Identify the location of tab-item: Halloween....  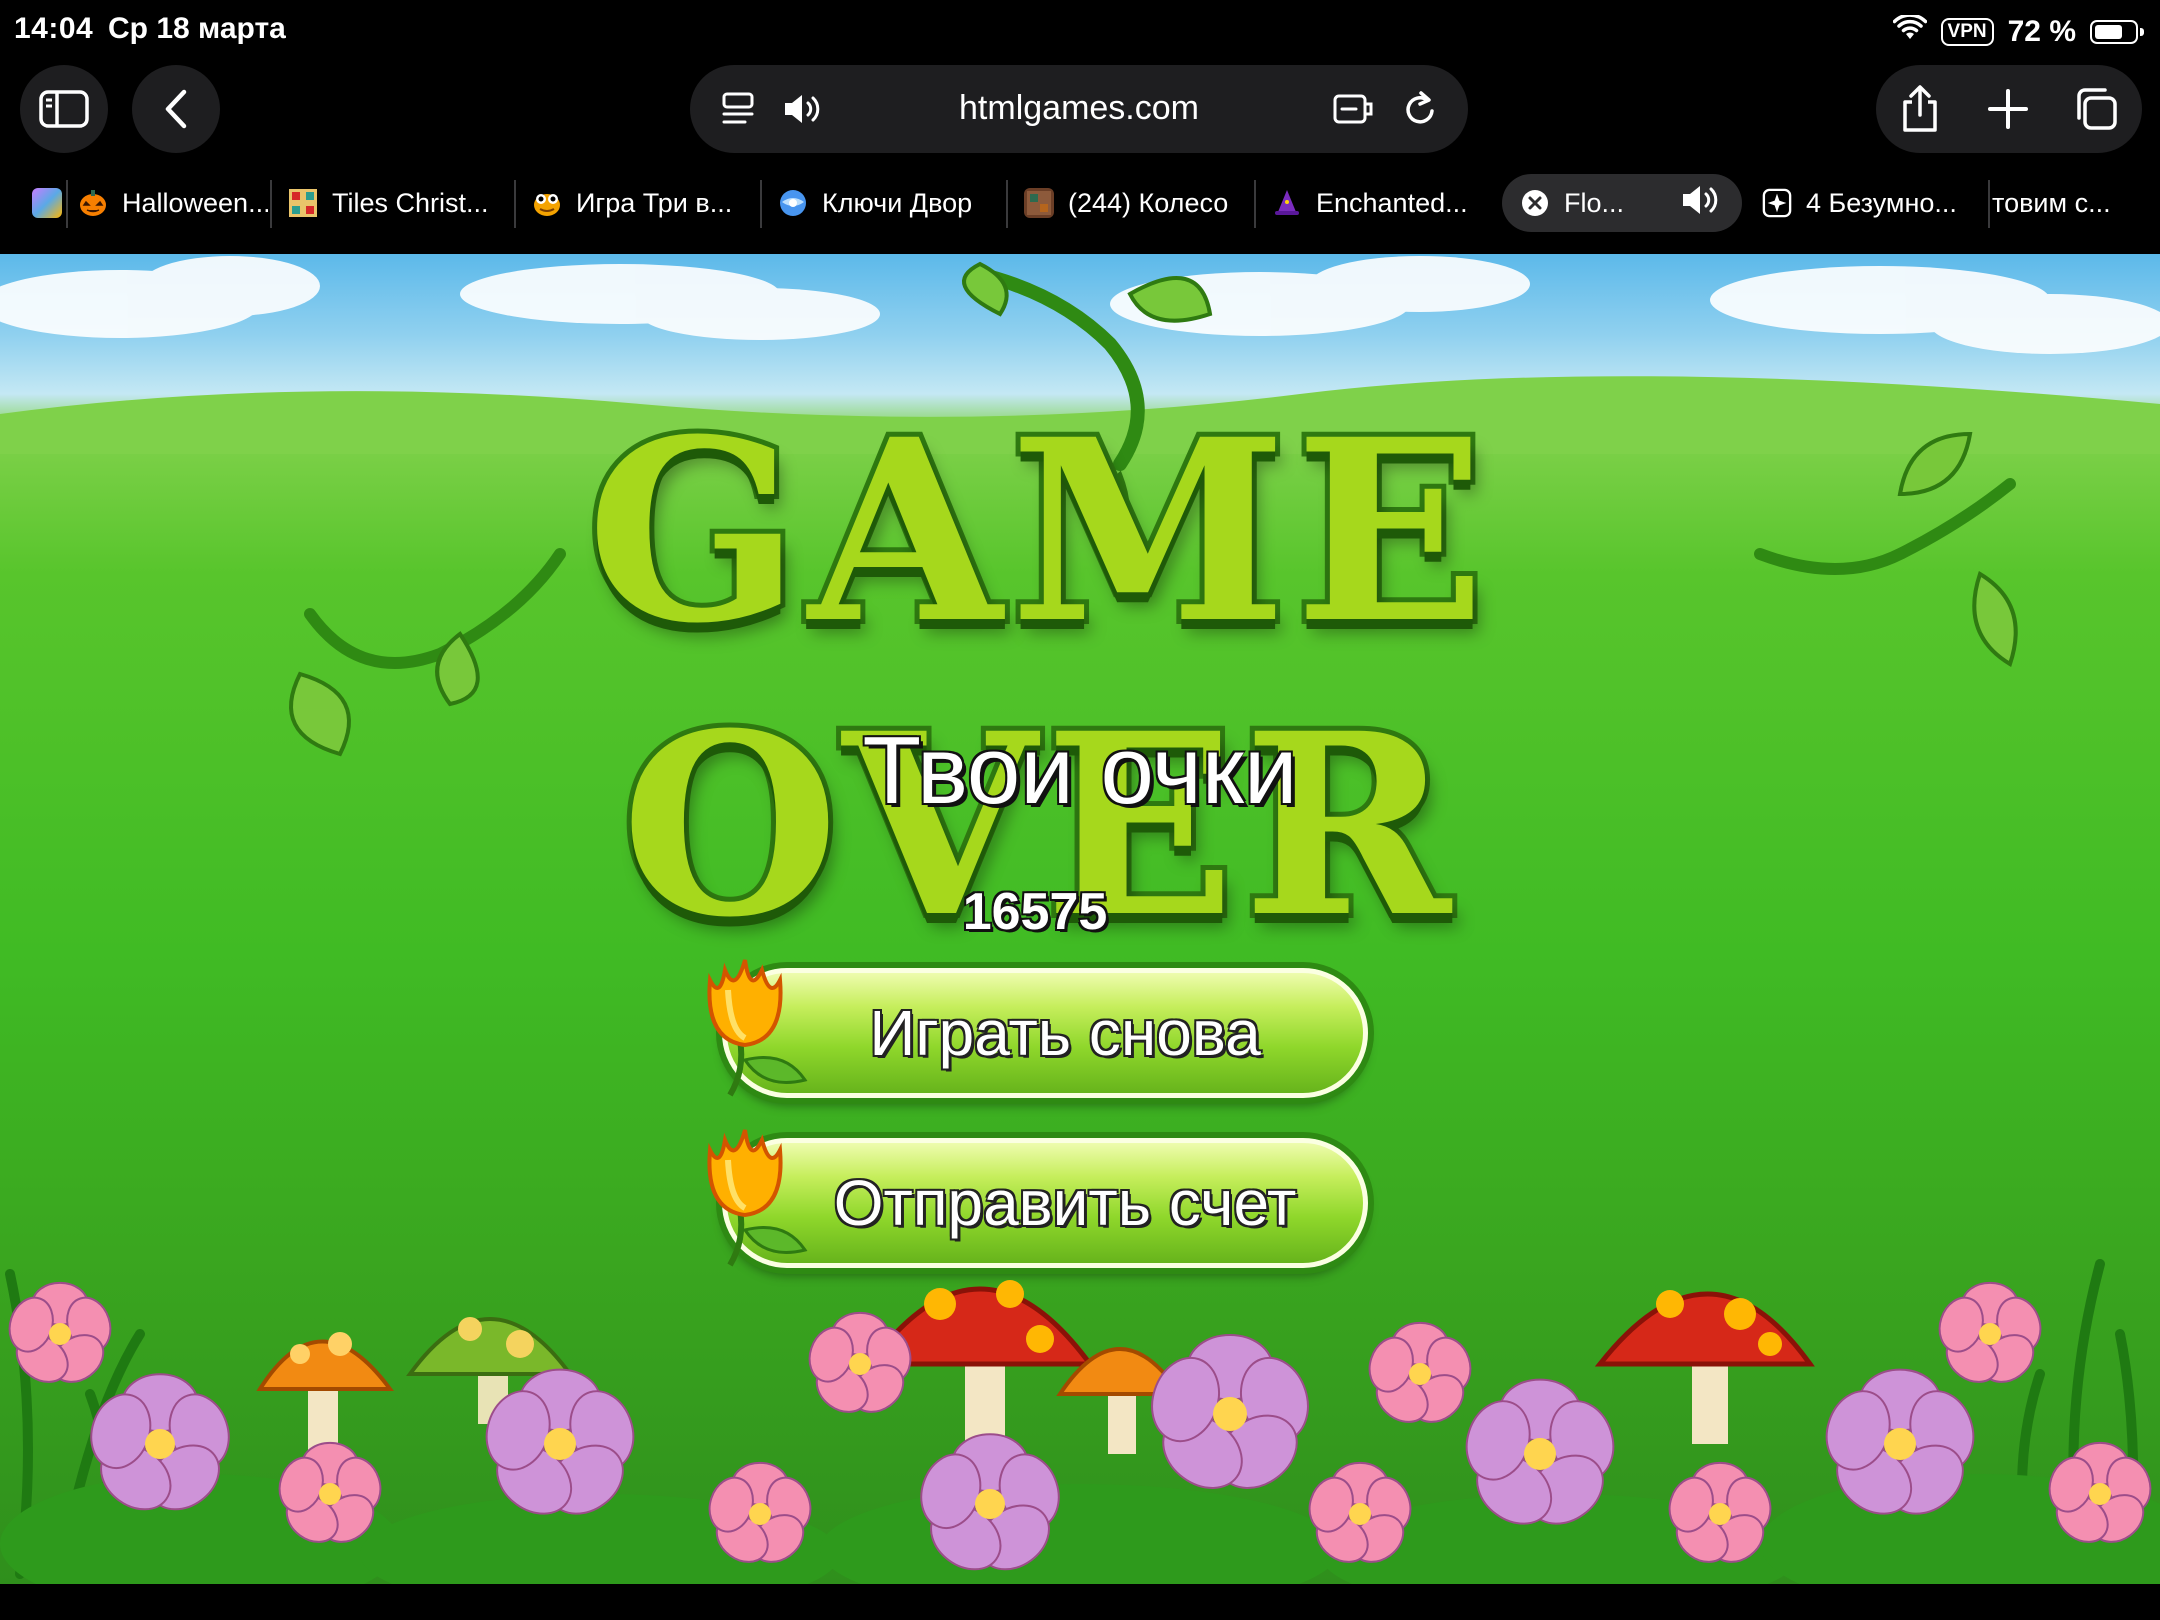
(173, 203).